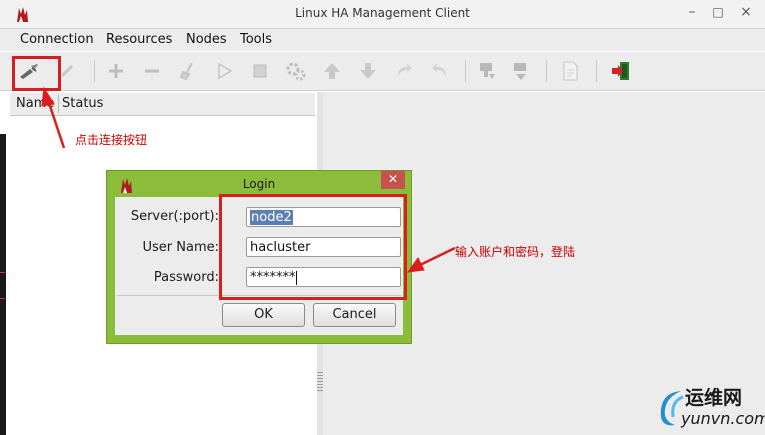 The image size is (765, 435). I want to click on column-status: Status, so click(82, 103).